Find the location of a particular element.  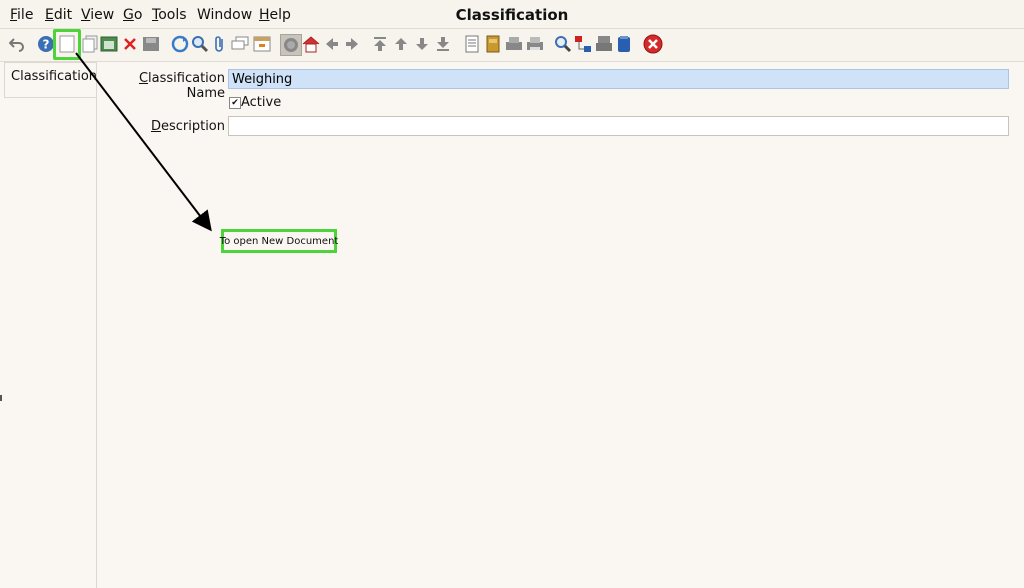

back-icon is located at coordinates (332, 44).